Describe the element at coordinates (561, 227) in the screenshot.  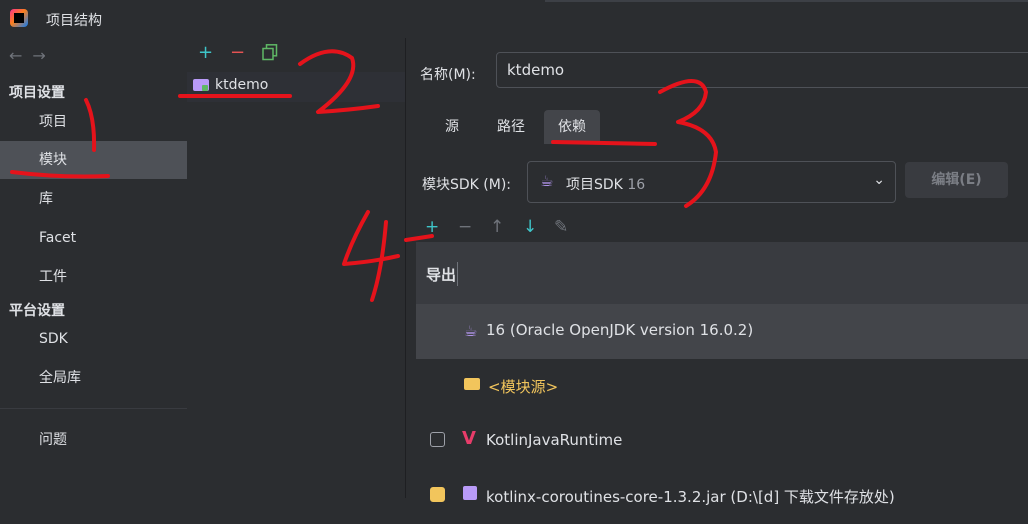
I see `edit-pencil-icon: ✎` at that location.